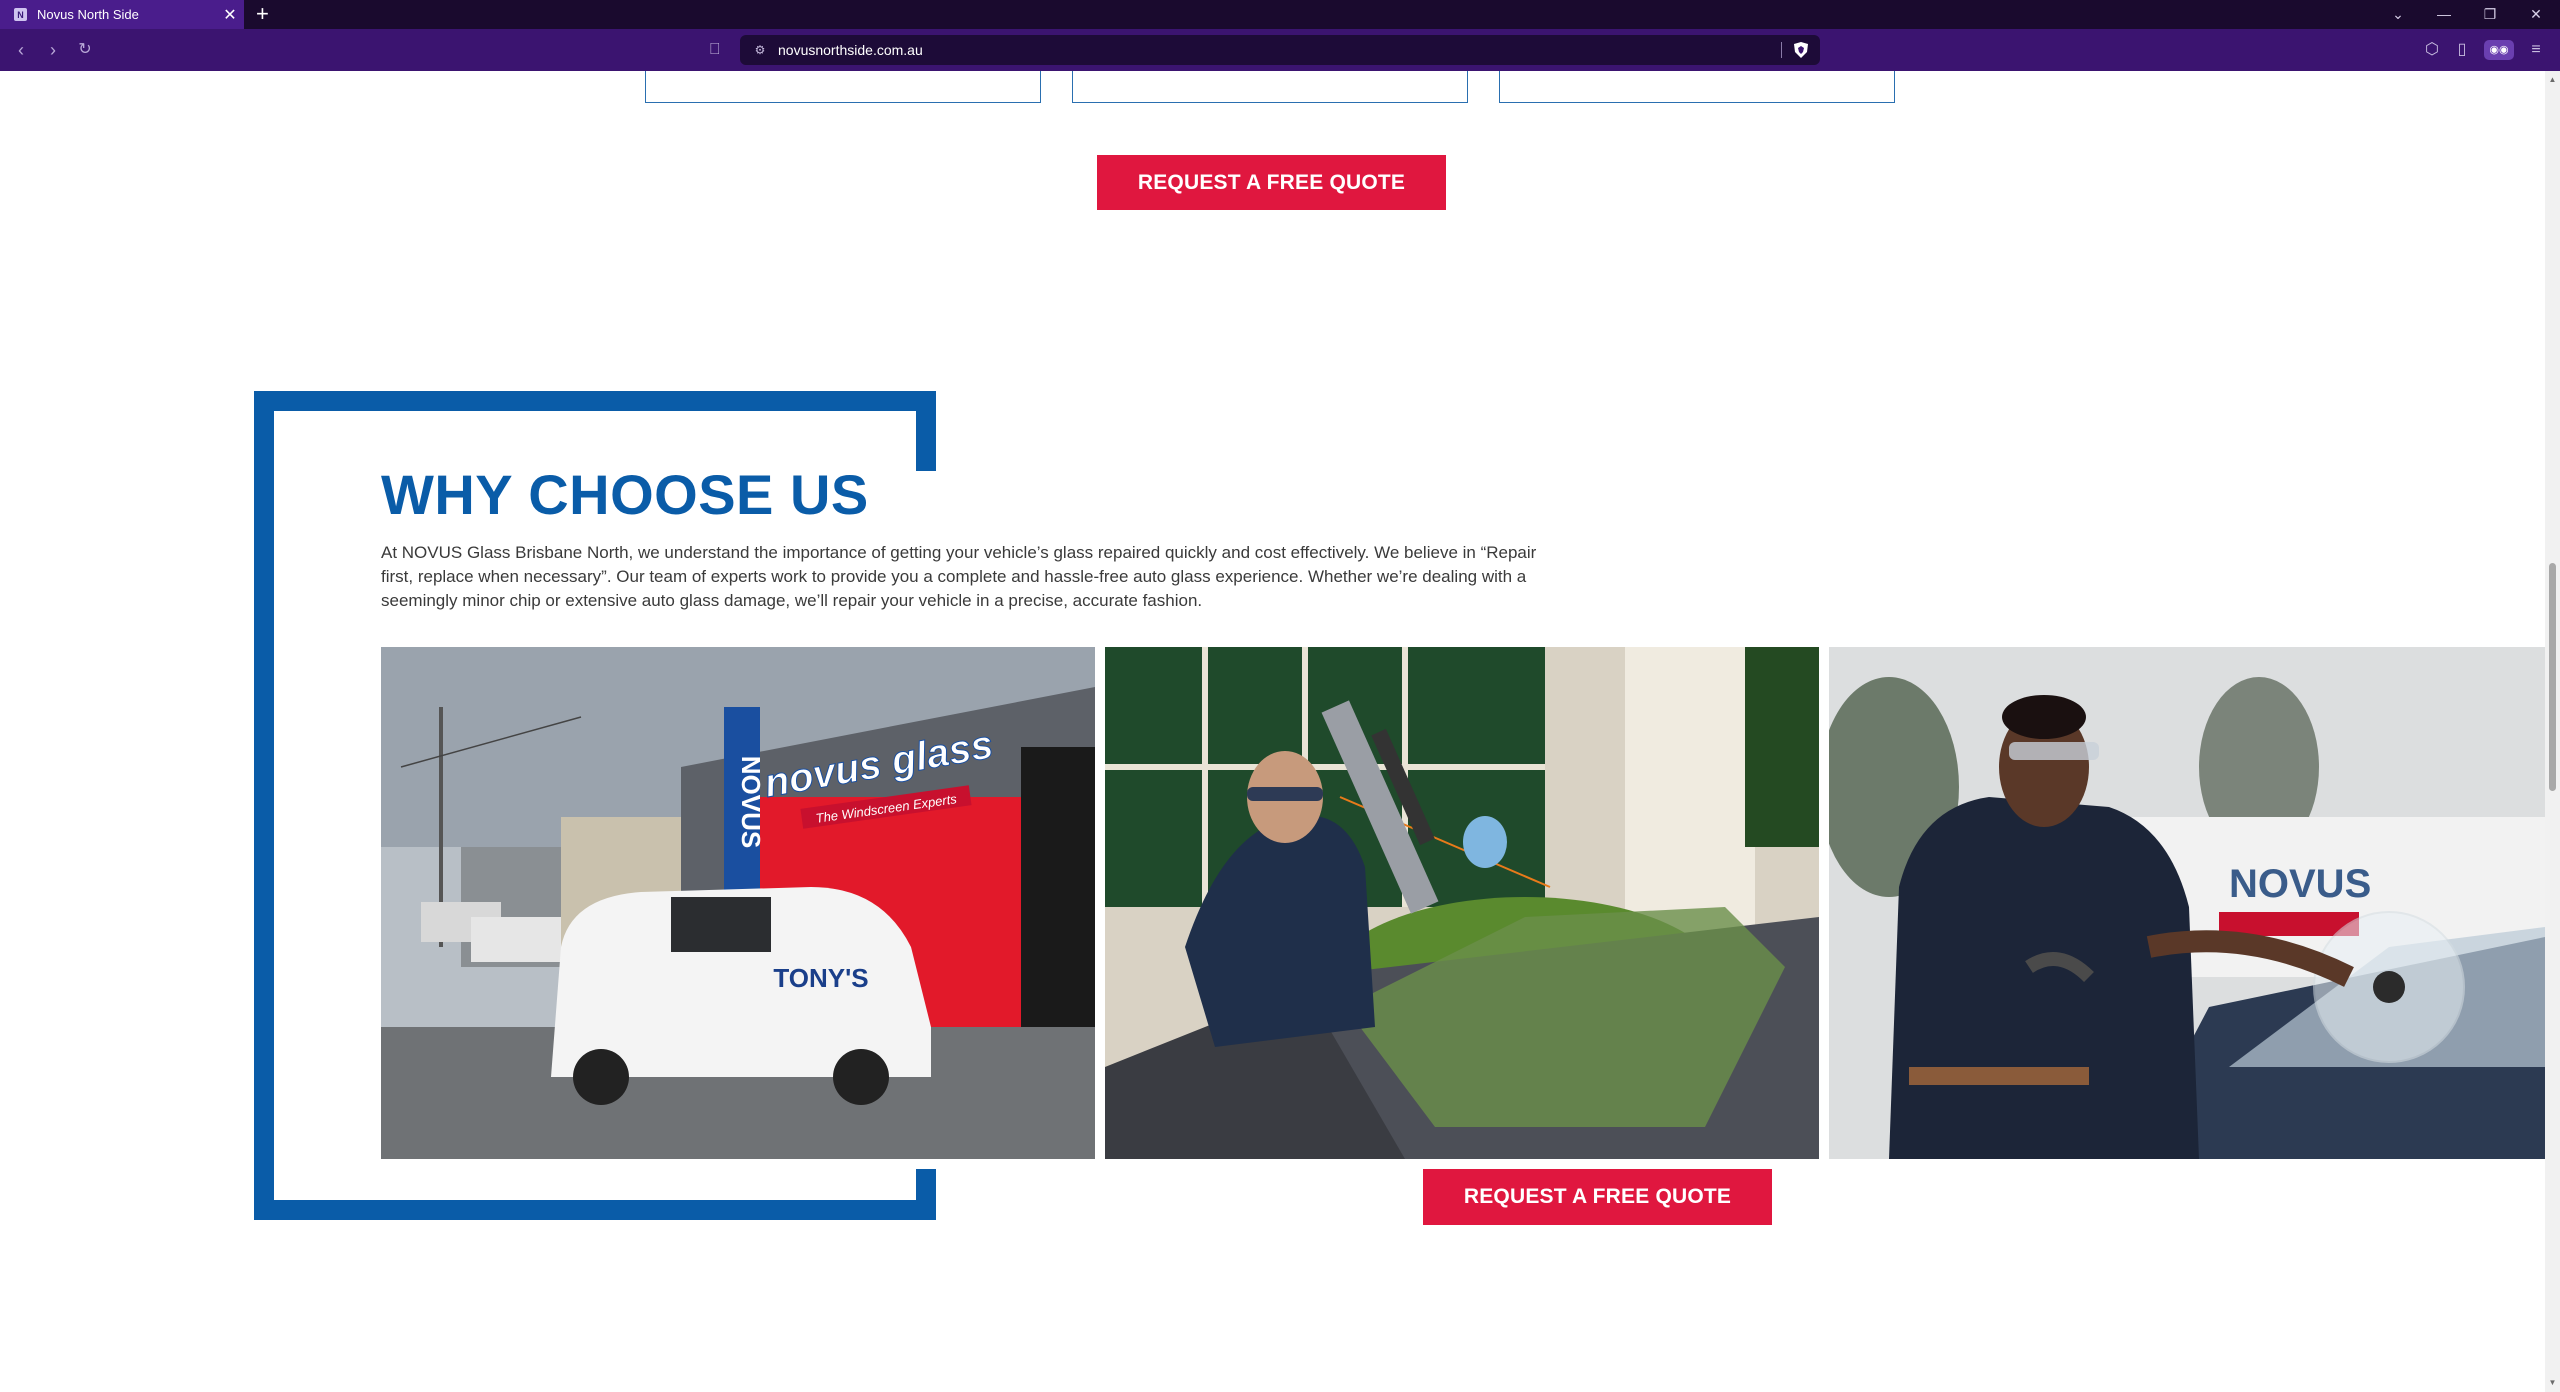 The height and width of the screenshot is (1392, 2560). Describe the element at coordinates (2398, 14) in the screenshot. I see `tab-list-icon: ⌄` at that location.